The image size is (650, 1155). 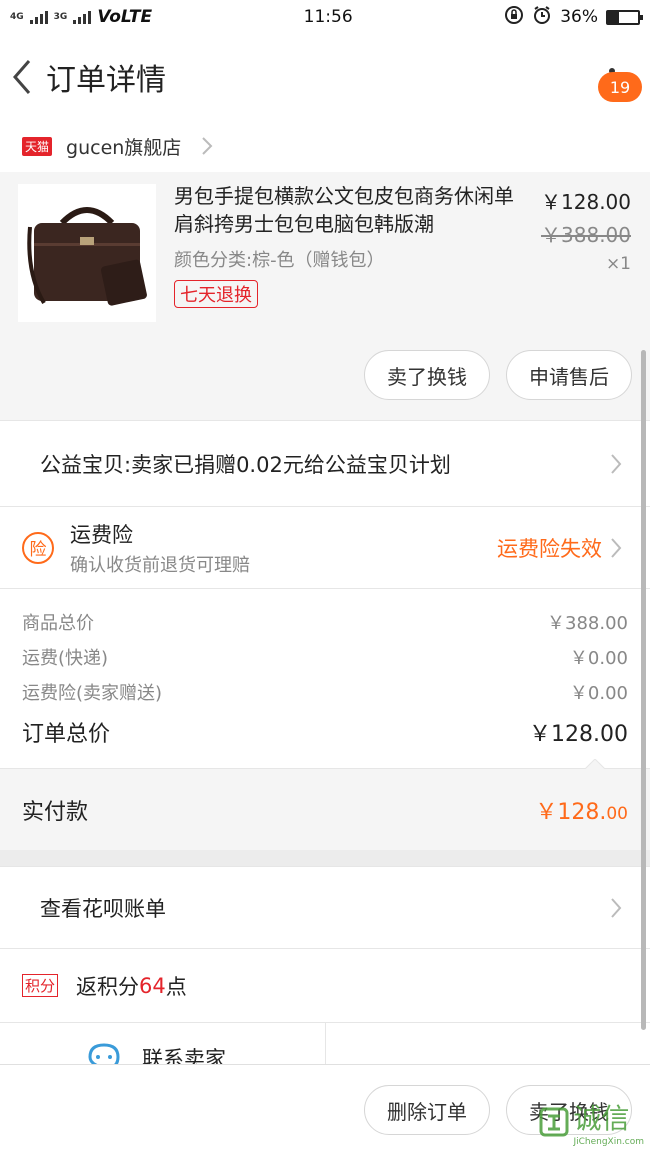 What do you see at coordinates (427, 1110) in the screenshot?
I see `delete-order-button: 删除订单` at bounding box center [427, 1110].